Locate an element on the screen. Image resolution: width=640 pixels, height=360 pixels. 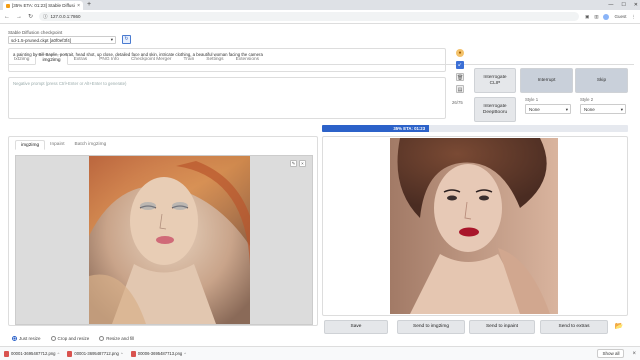
interrogate-deepbooru-button: Interrogate DeepBooru is located at coordinates (495, 109).